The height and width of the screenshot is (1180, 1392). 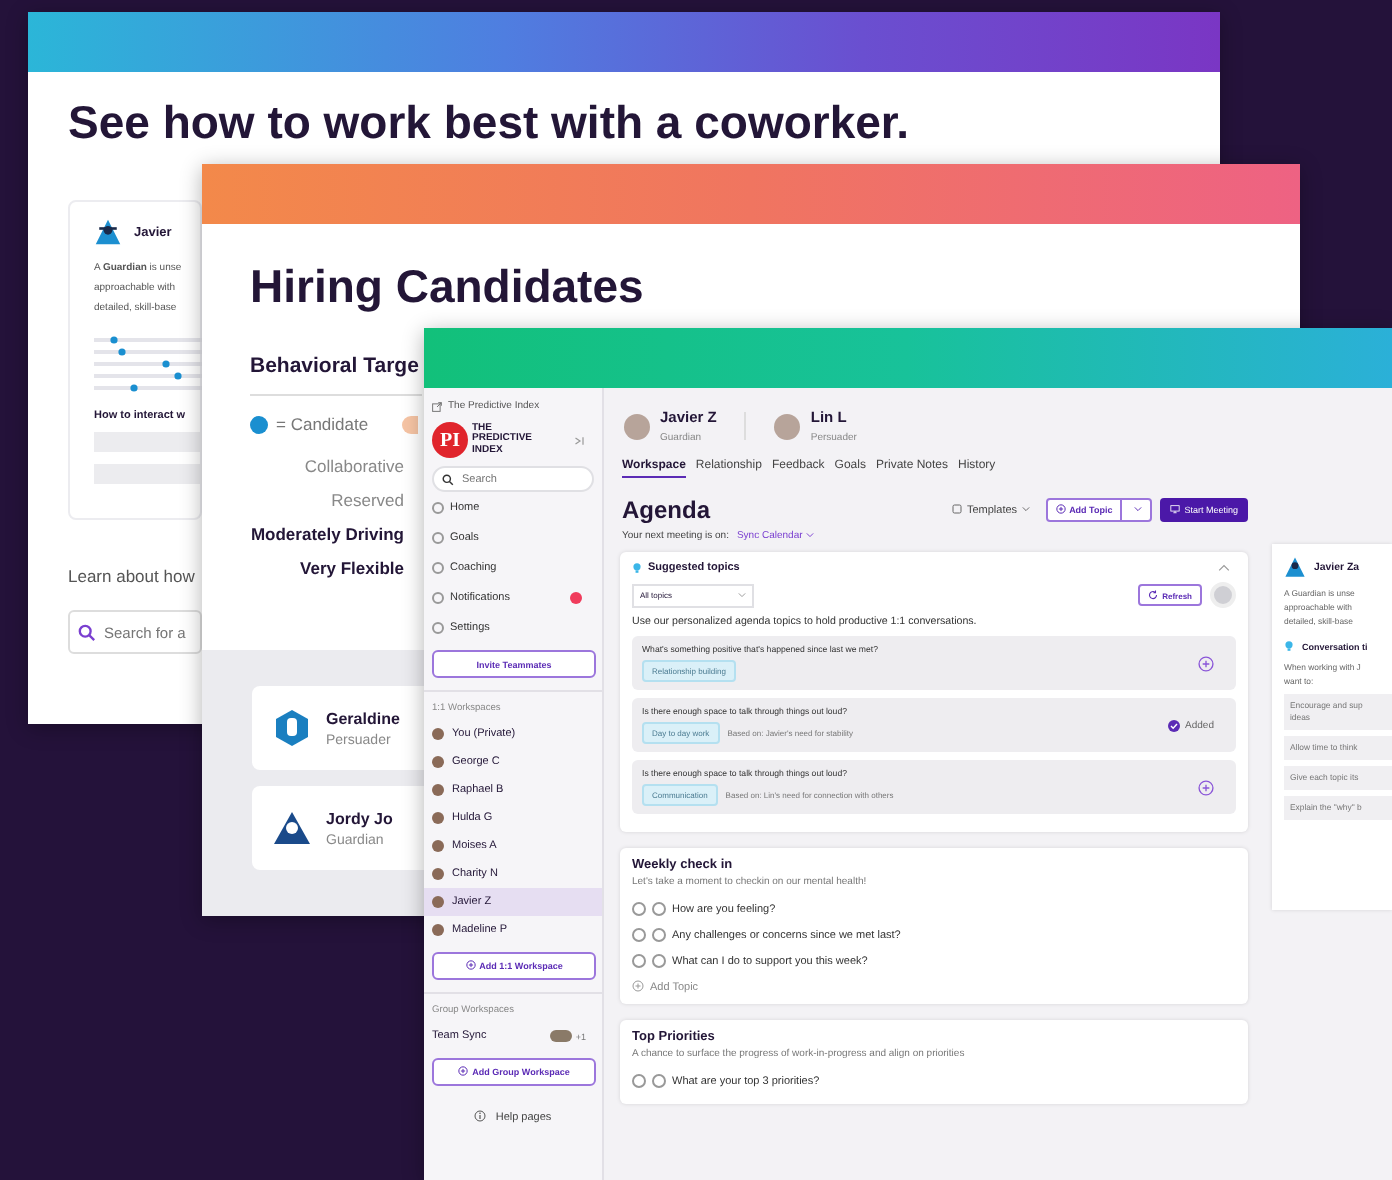 I want to click on dropdown-button, so click(x=1137, y=510).